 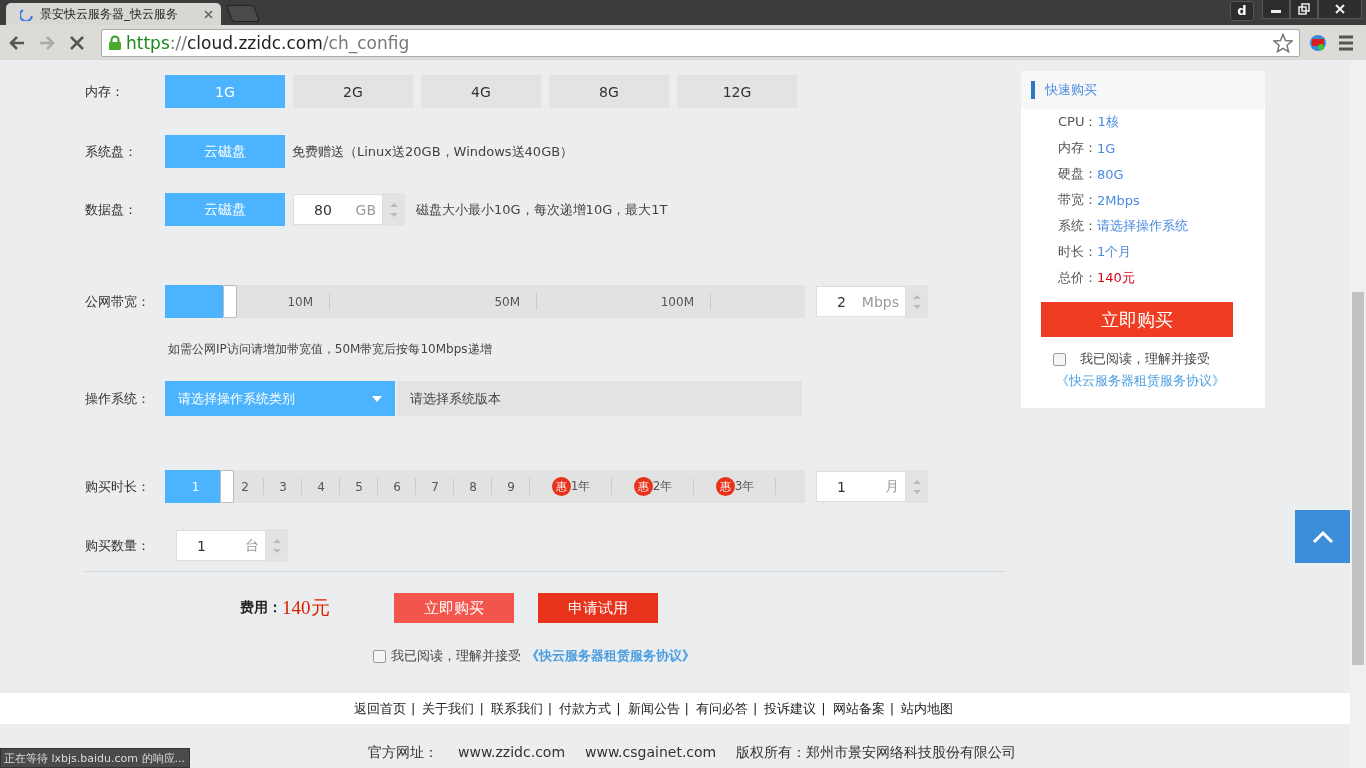 I want to click on footer-link: 返回首页, so click(x=380, y=708).